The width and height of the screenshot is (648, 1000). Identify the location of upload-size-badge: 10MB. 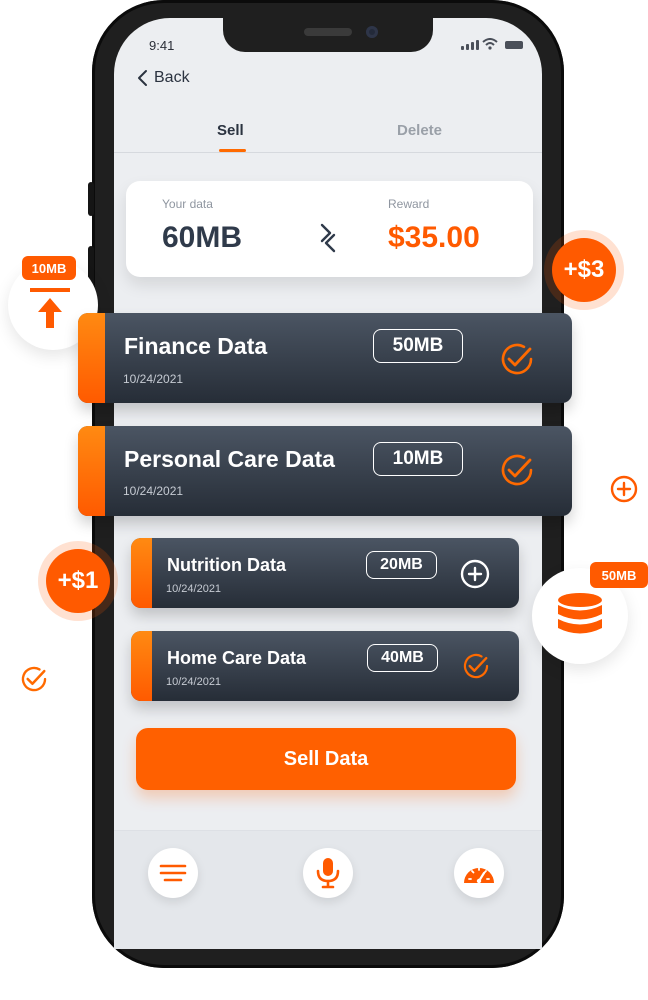
(49, 268).